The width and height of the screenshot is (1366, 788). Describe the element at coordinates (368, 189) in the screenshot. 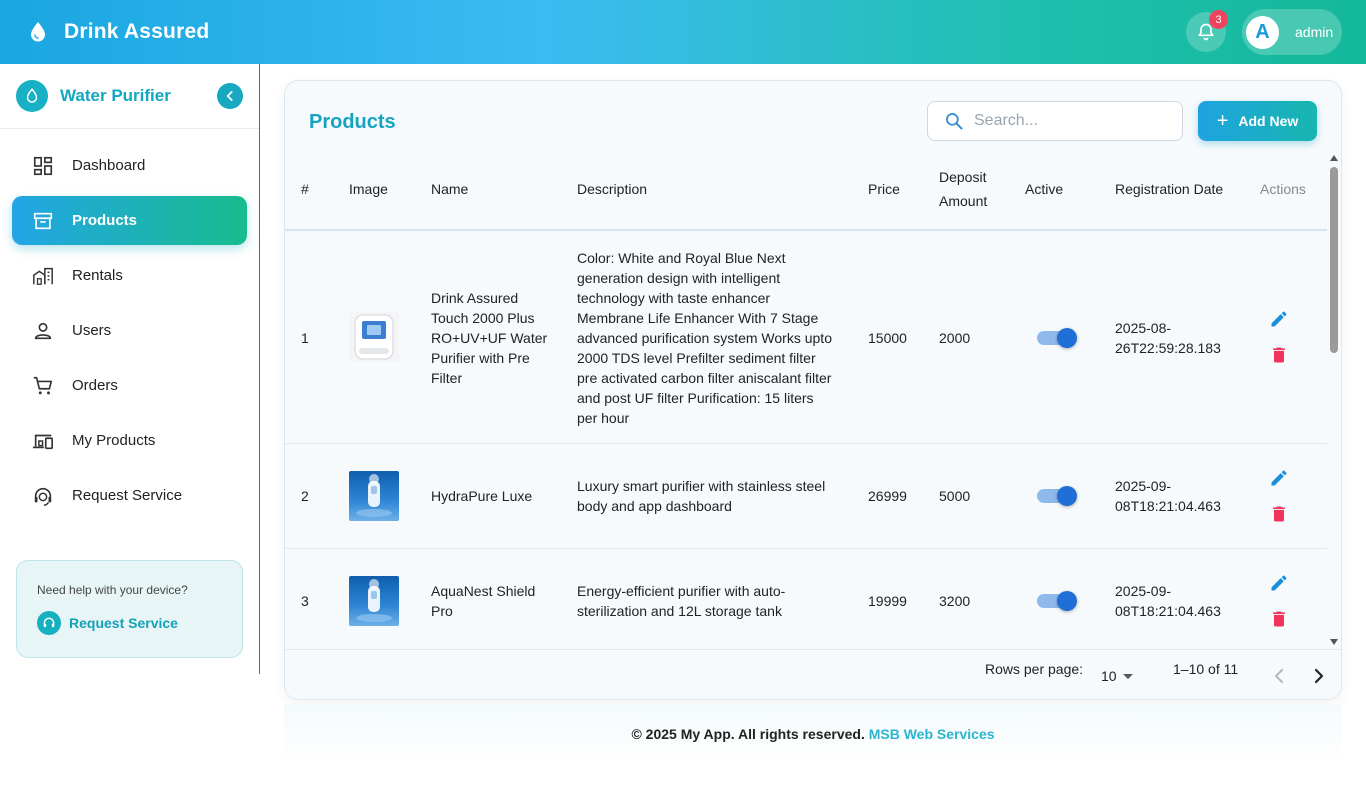

I see `column-header-image: Image` at that location.